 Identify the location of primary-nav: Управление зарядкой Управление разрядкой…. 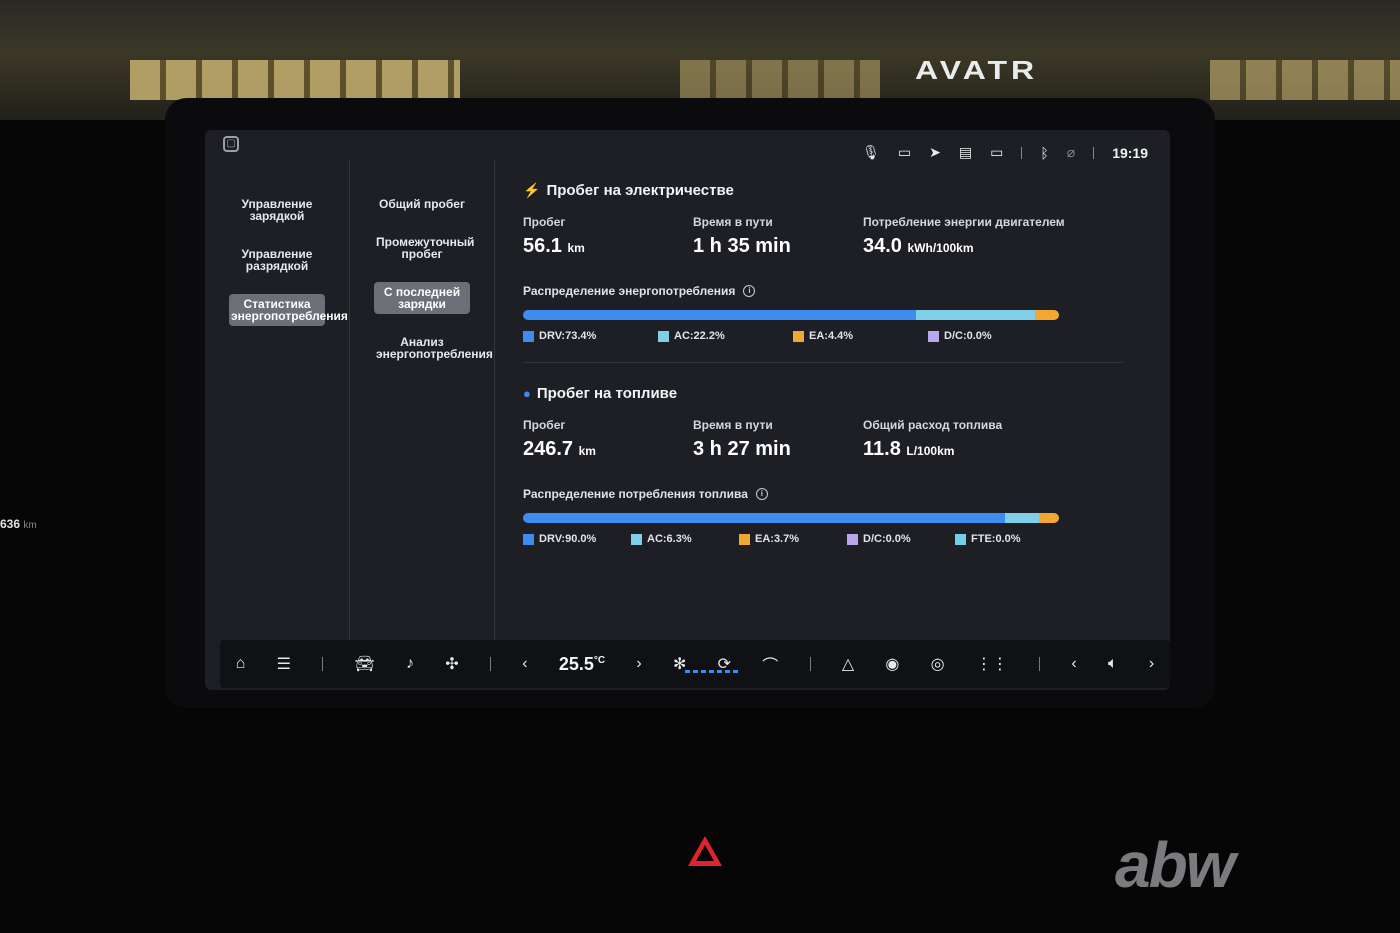
(277, 400).